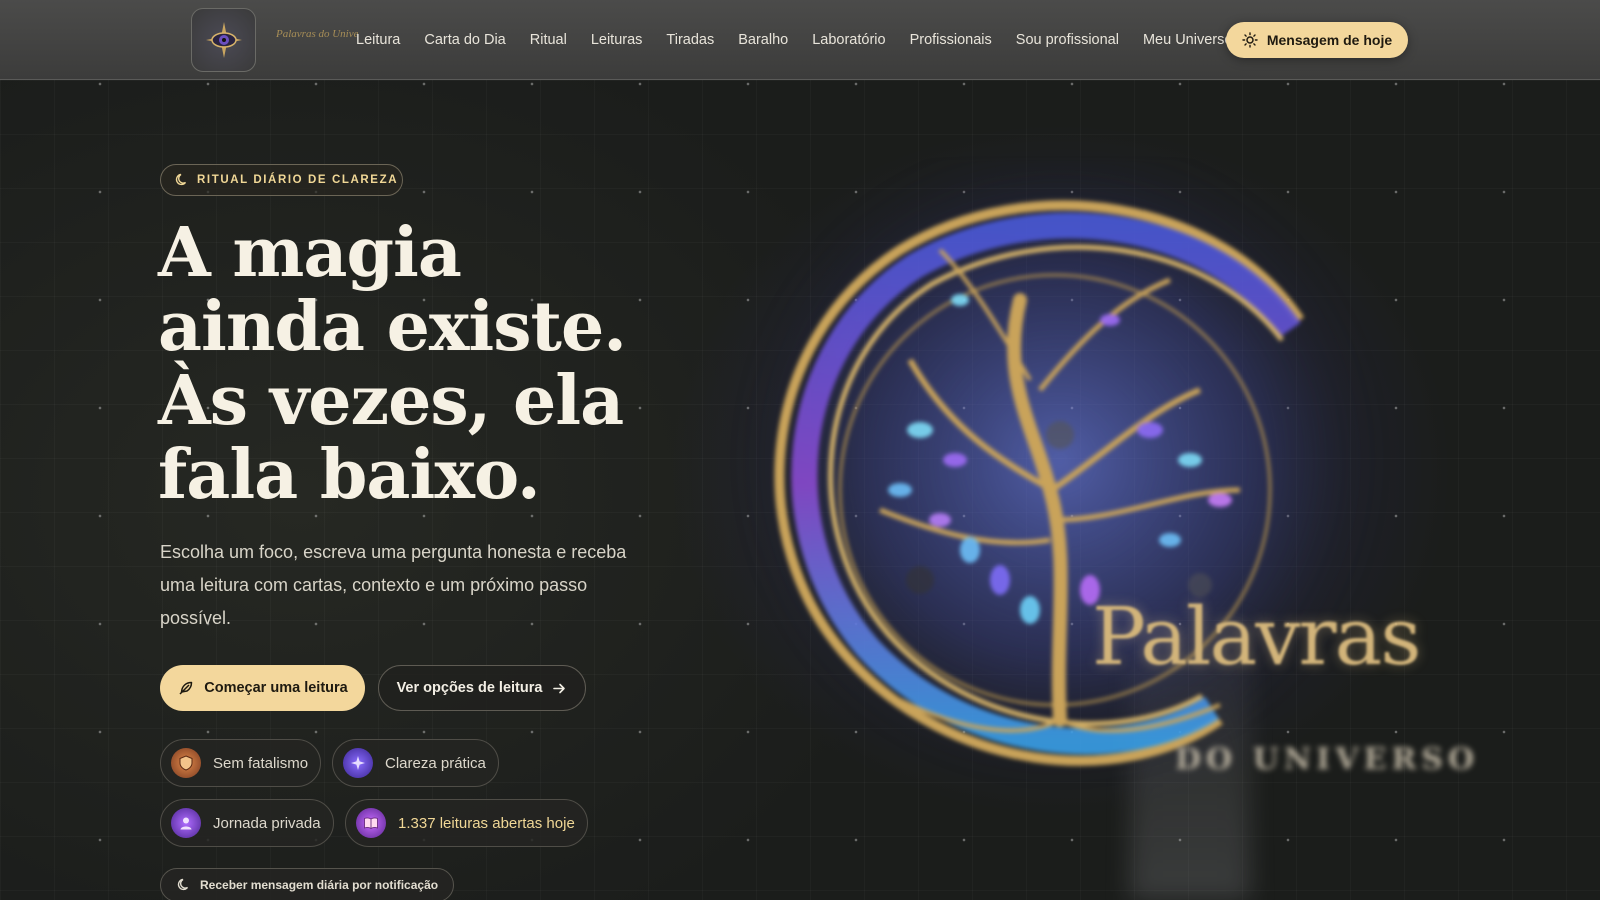 The width and height of the screenshot is (1600, 900). I want to click on brand-title: Palavras, so click(1256, 636).